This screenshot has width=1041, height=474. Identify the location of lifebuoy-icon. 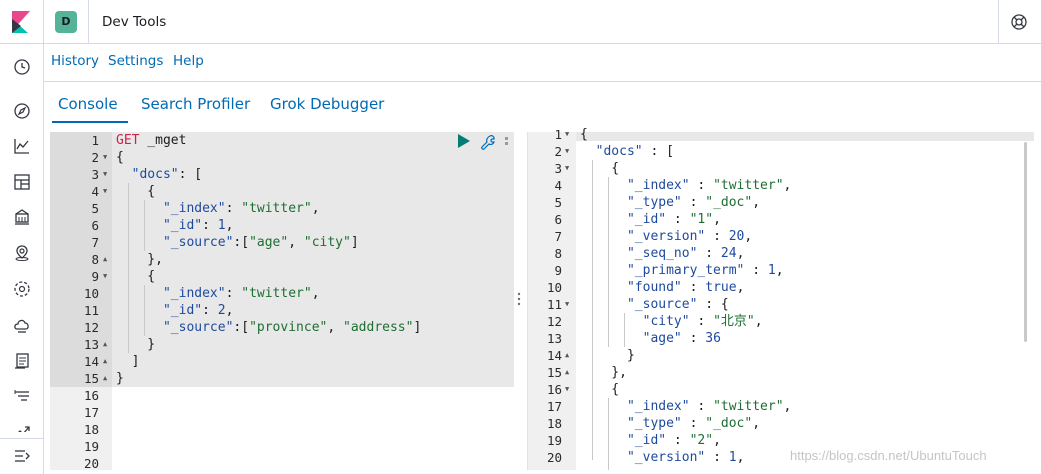
(1019, 22).